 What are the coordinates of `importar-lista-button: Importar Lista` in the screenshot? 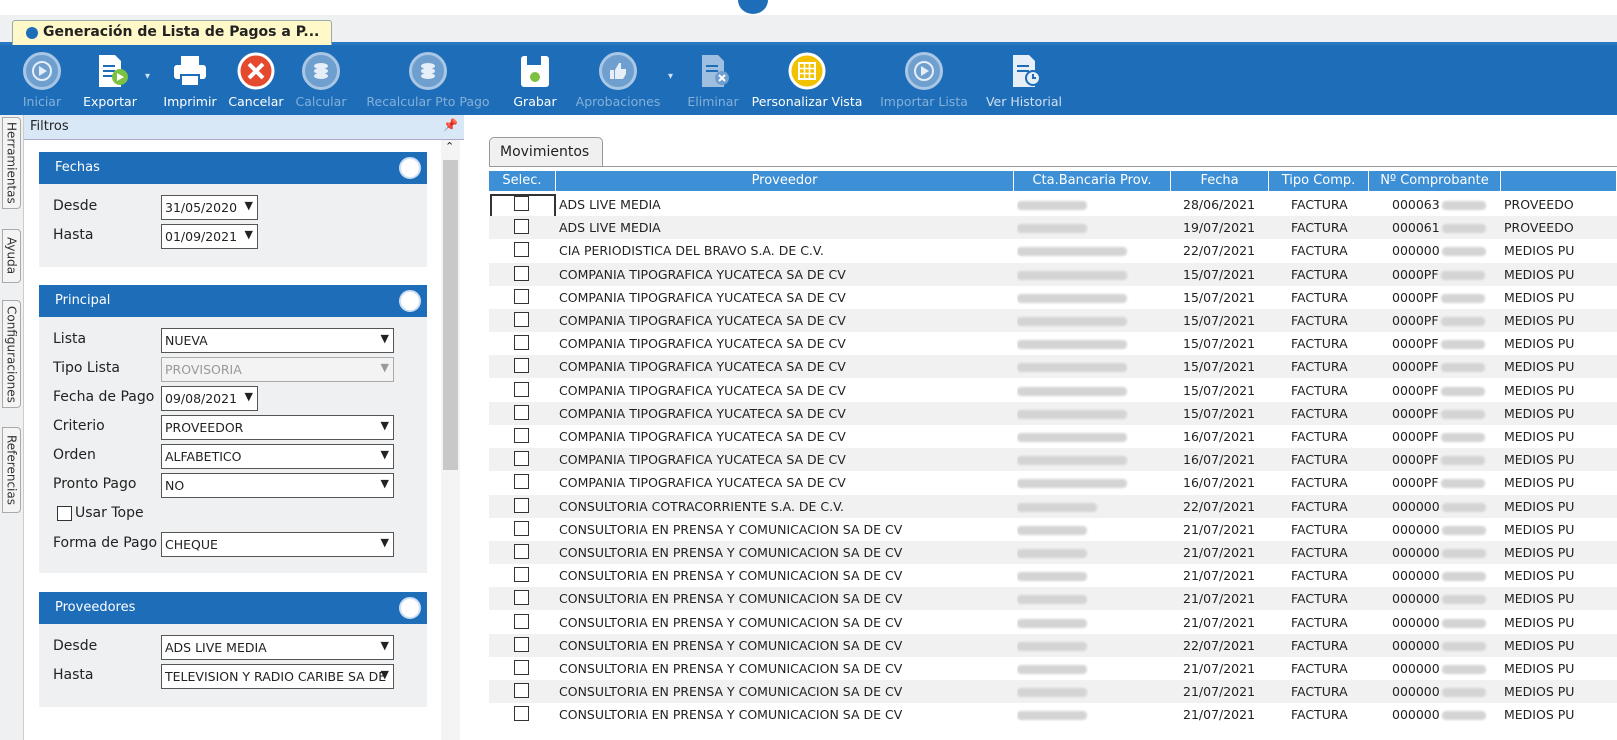 It's located at (924, 80).